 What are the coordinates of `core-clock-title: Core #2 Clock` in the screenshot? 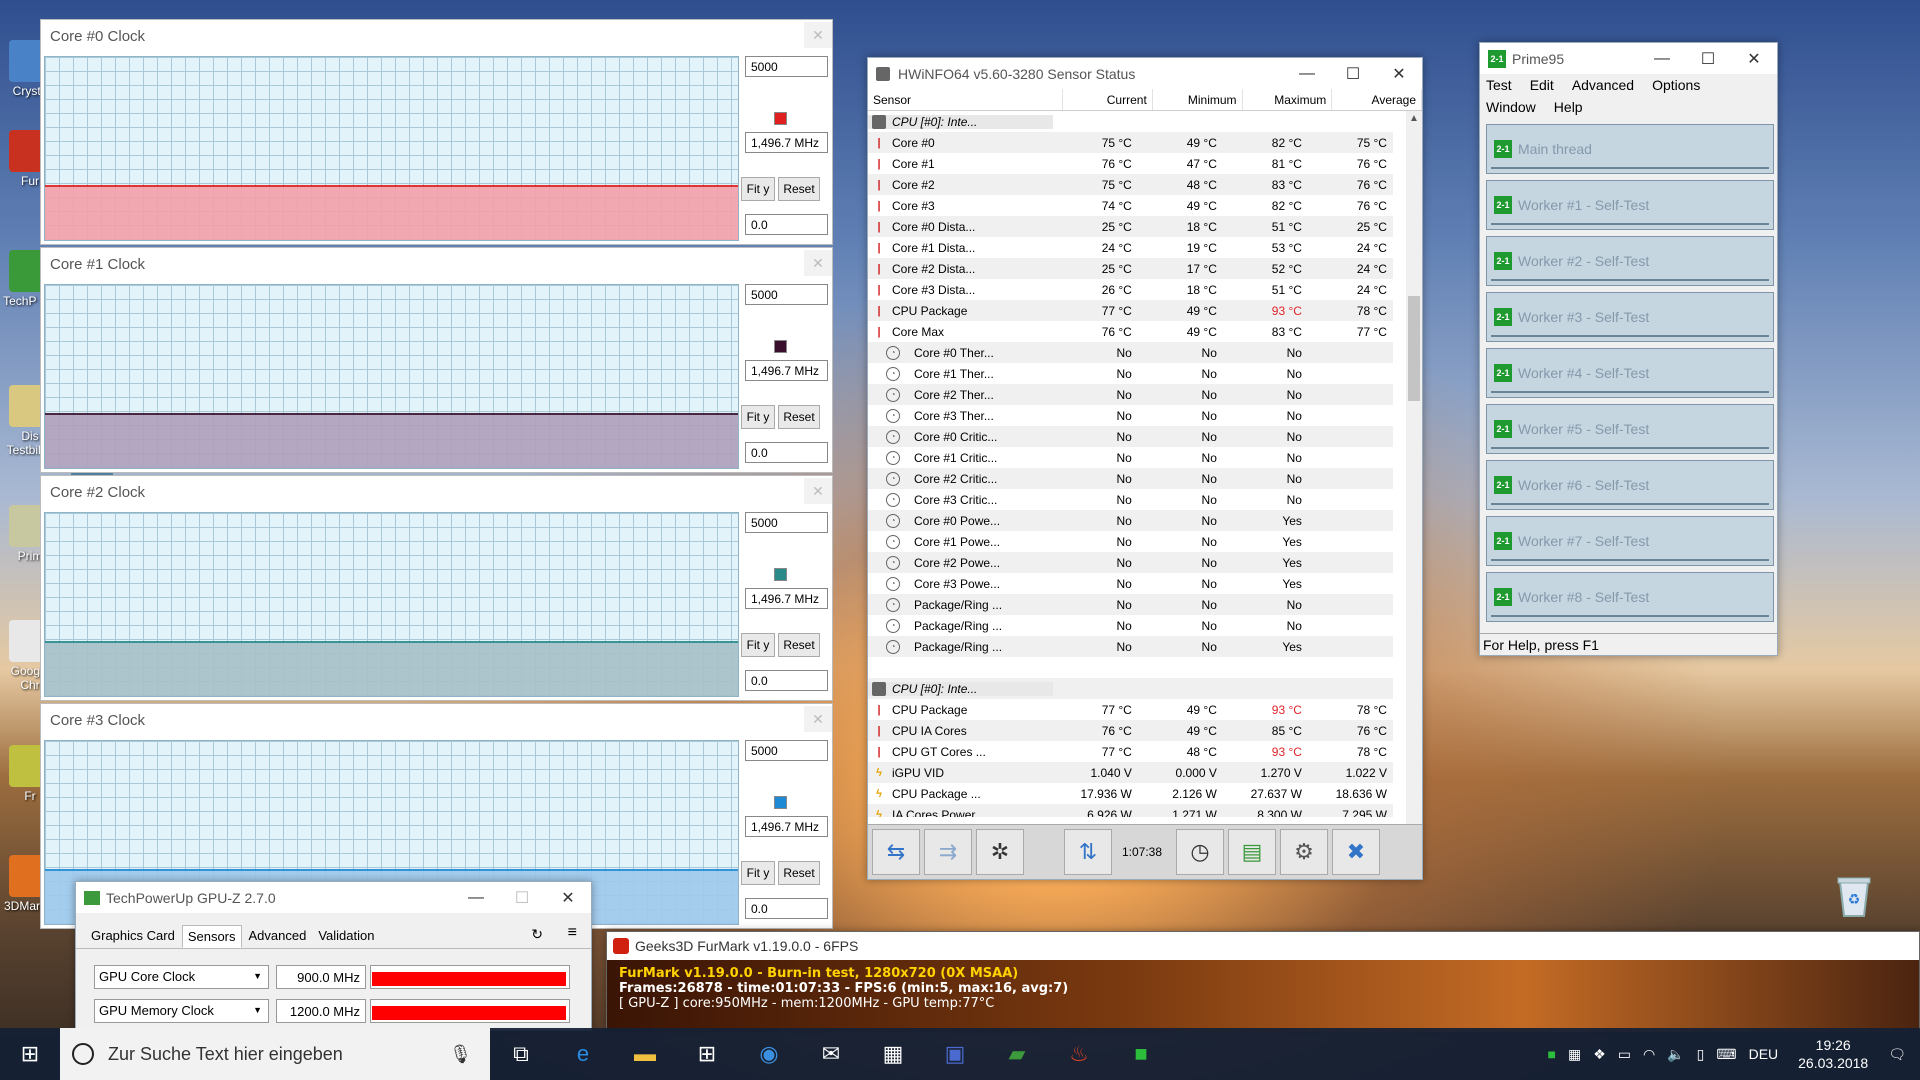 It's located at (436, 492).